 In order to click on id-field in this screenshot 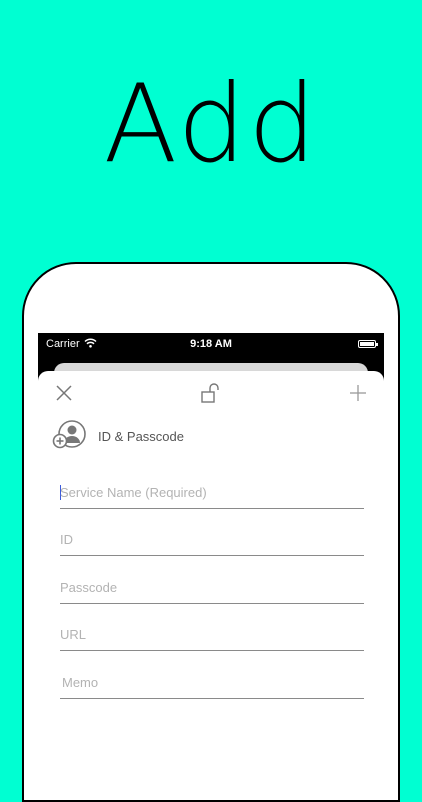, I will do `click(212, 532)`.